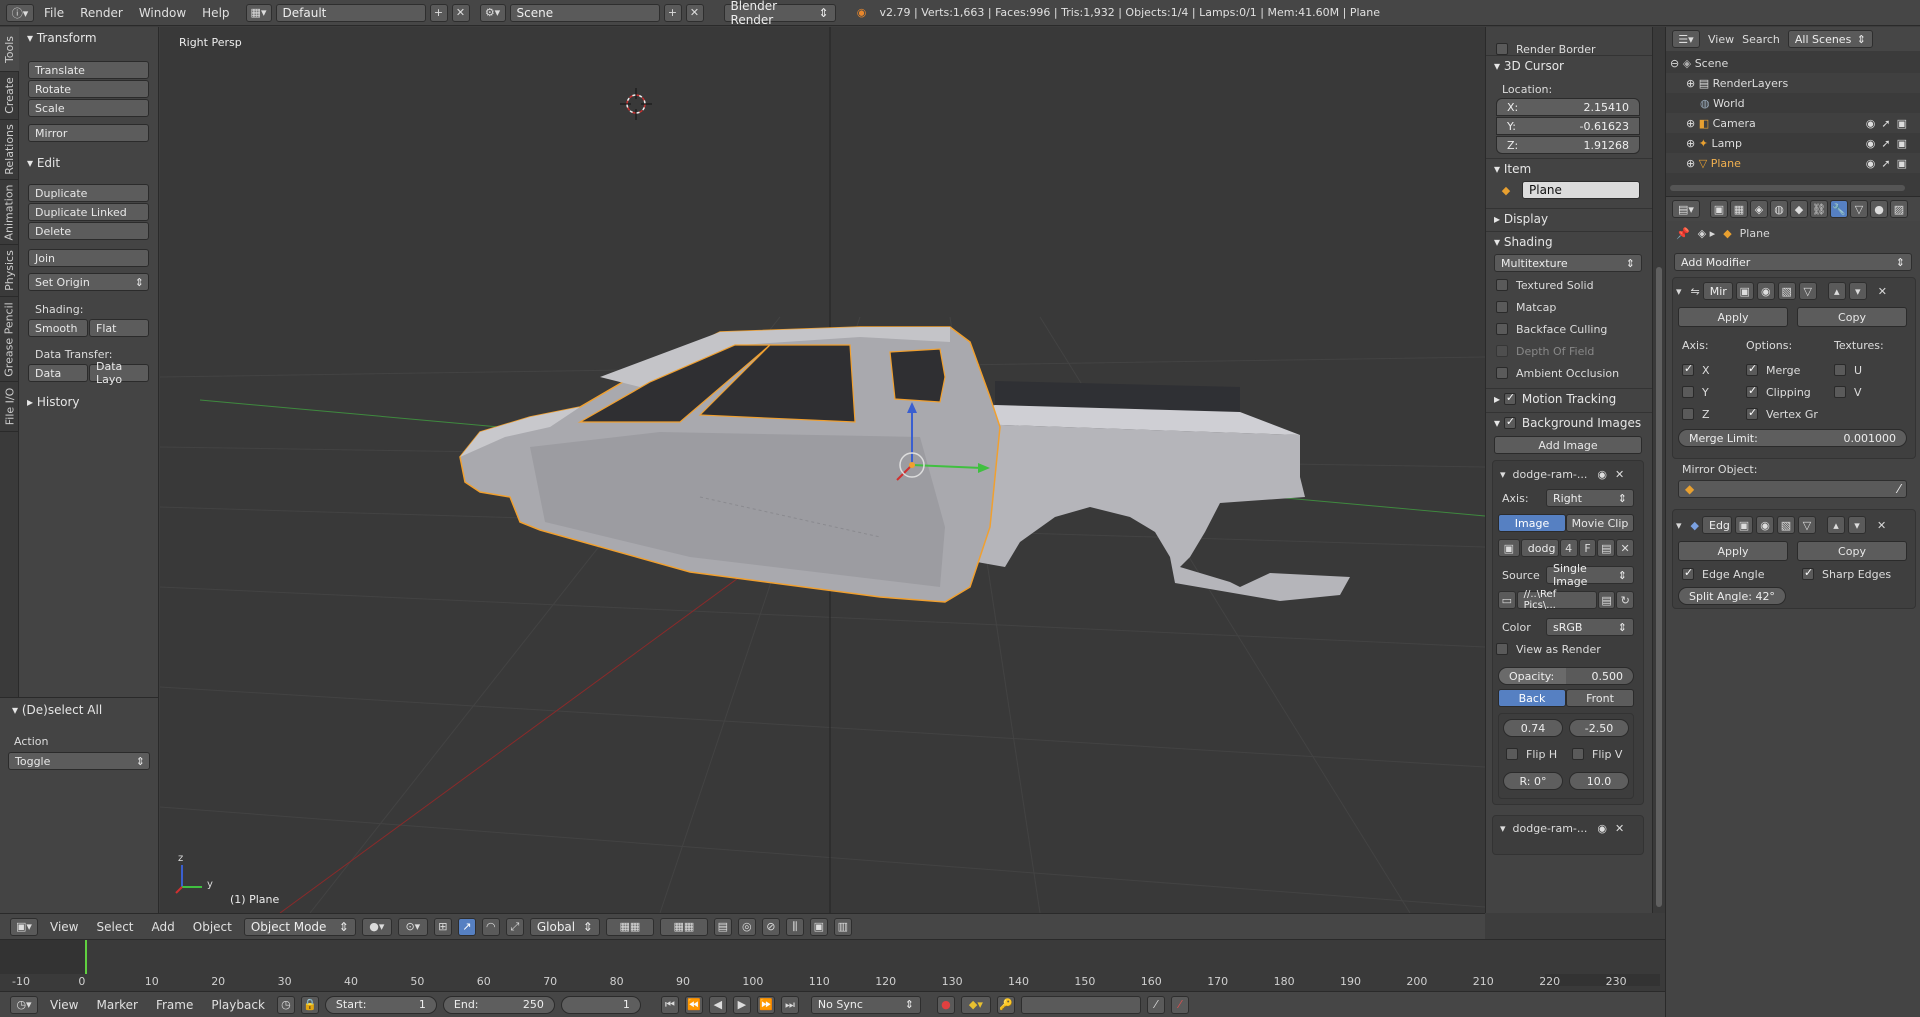  I want to click on color-space-select: sRGB ⇕, so click(1590, 627).